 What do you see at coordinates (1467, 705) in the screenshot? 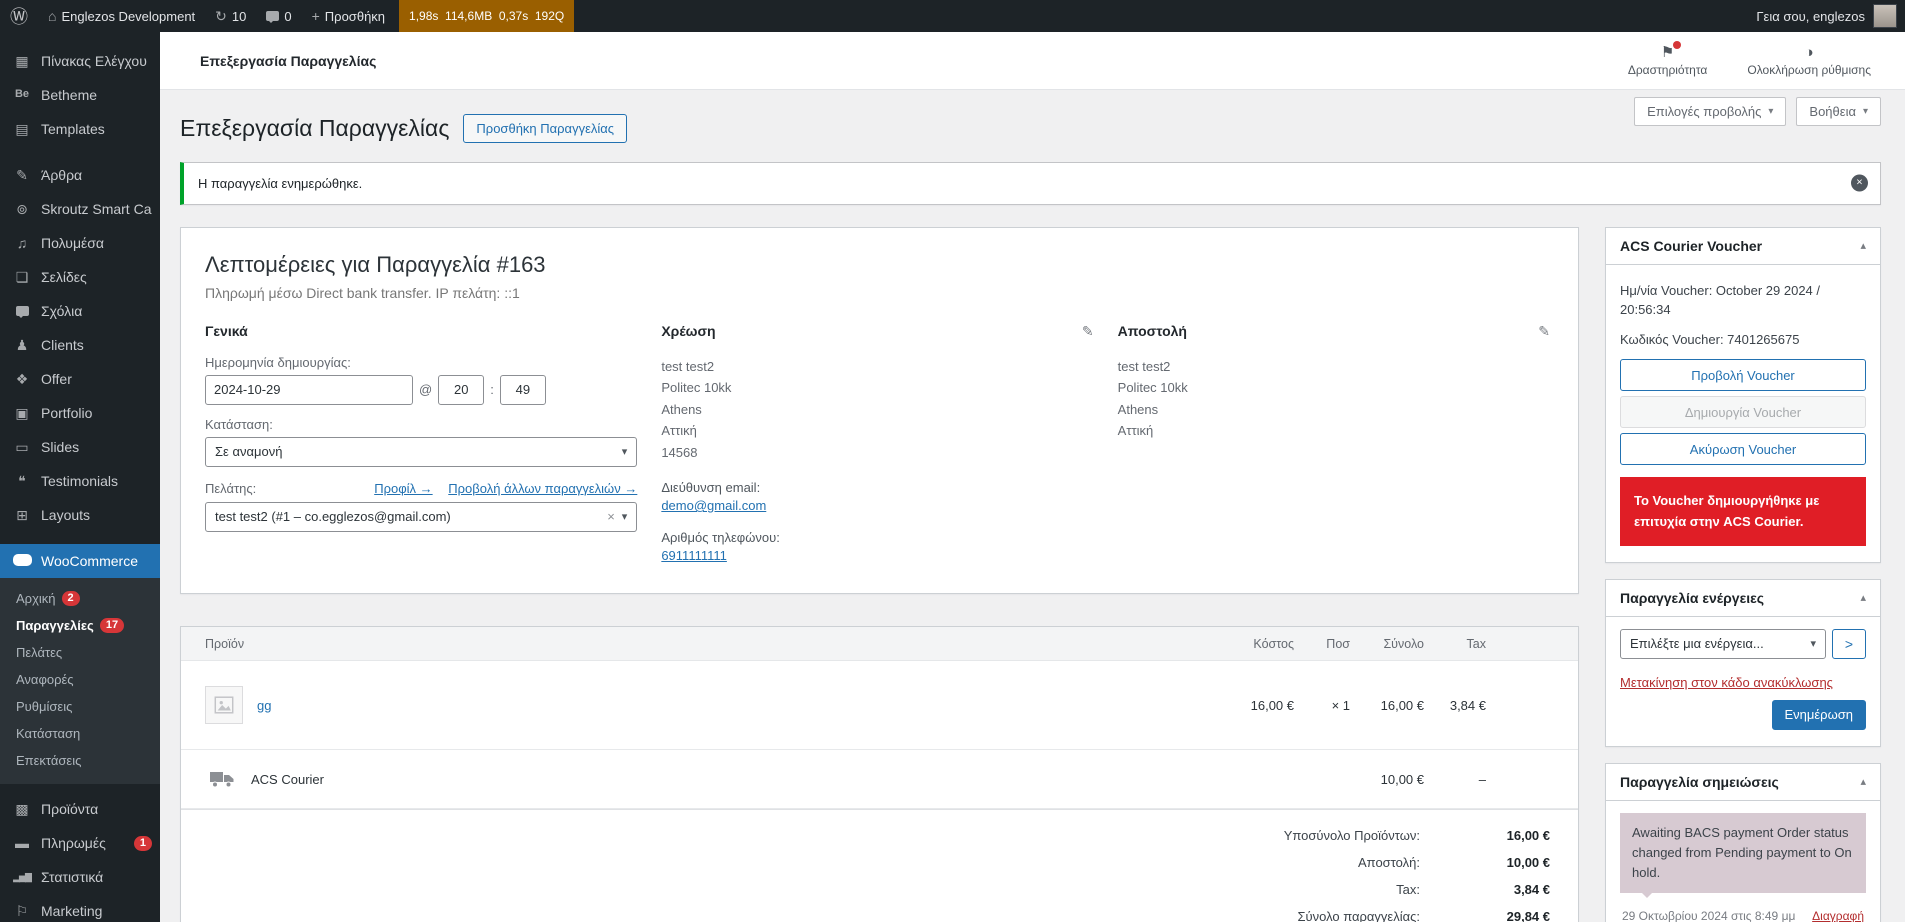
I see `item-tax: 3,84 €` at bounding box center [1467, 705].